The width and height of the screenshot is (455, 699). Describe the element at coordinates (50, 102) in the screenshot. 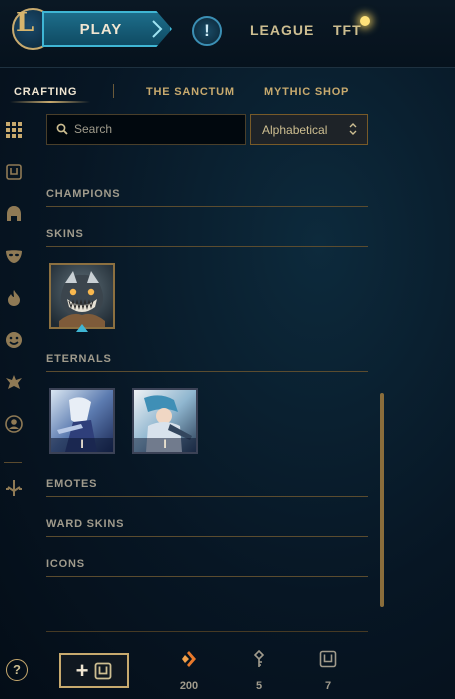

I see `active-tab-underline` at that location.